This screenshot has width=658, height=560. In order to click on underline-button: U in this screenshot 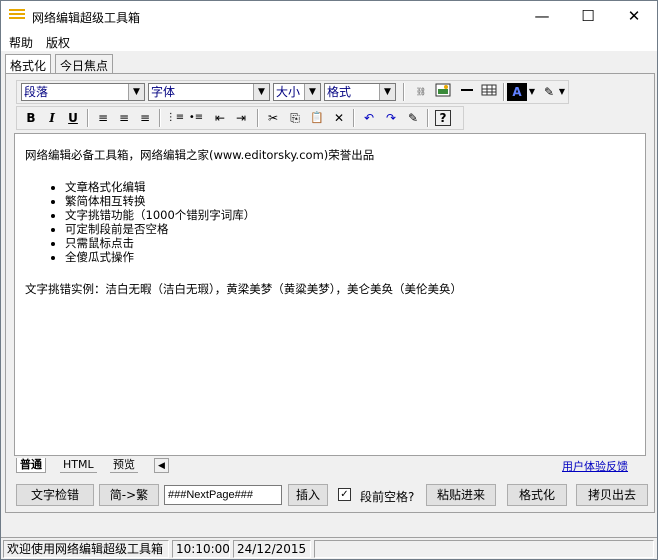, I will do `click(73, 118)`.